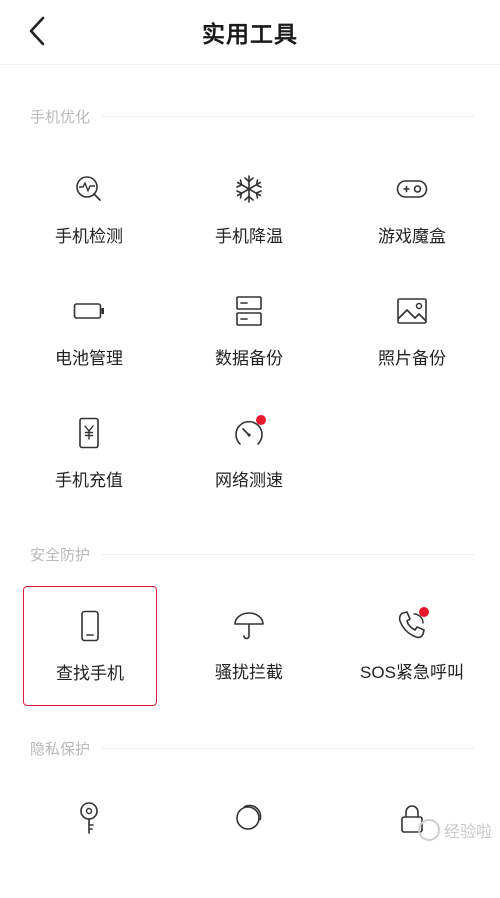 Image resolution: width=500 pixels, height=898 pixels. What do you see at coordinates (249, 626) in the screenshot?
I see `umbrella-icon` at bounding box center [249, 626].